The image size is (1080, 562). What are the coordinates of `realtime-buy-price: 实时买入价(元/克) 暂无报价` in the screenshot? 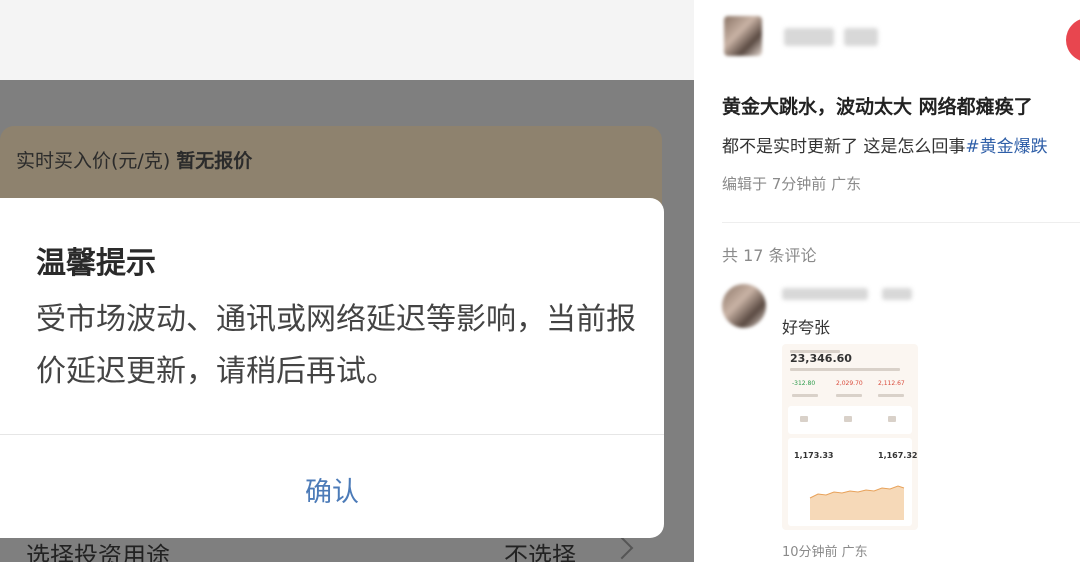 It's located at (134, 159).